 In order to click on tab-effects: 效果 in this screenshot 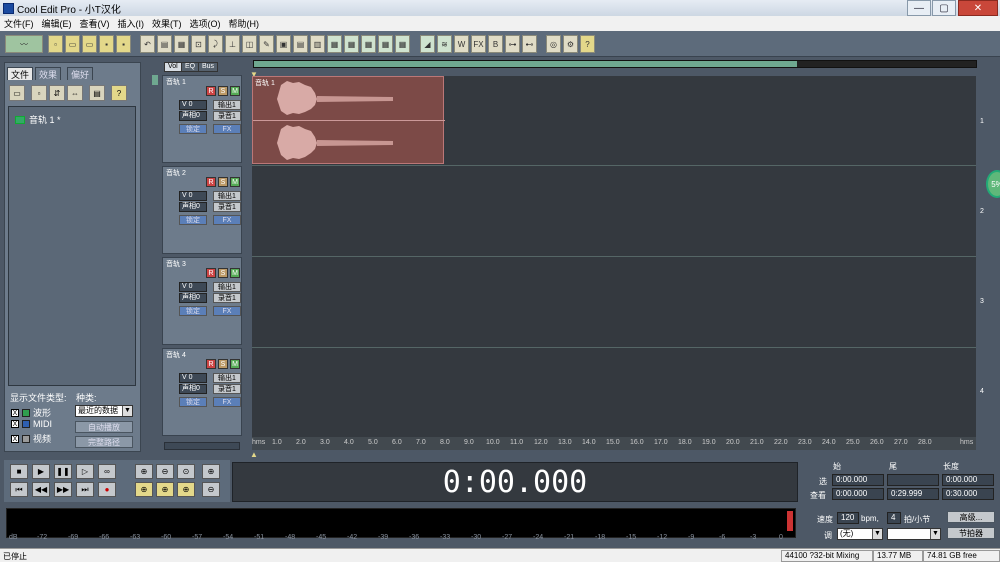, I will do `click(48, 73)`.